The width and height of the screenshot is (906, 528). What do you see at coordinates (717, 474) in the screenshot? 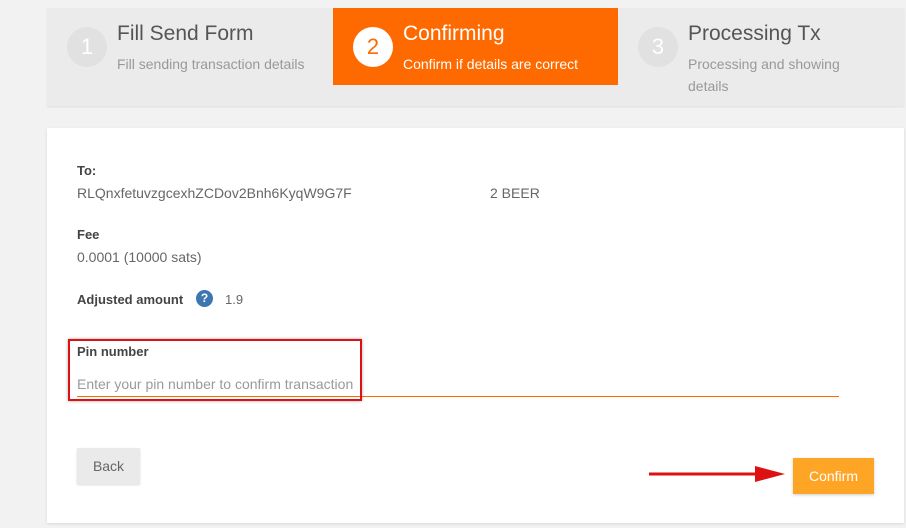
I see `arrow-annotation-icon` at bounding box center [717, 474].